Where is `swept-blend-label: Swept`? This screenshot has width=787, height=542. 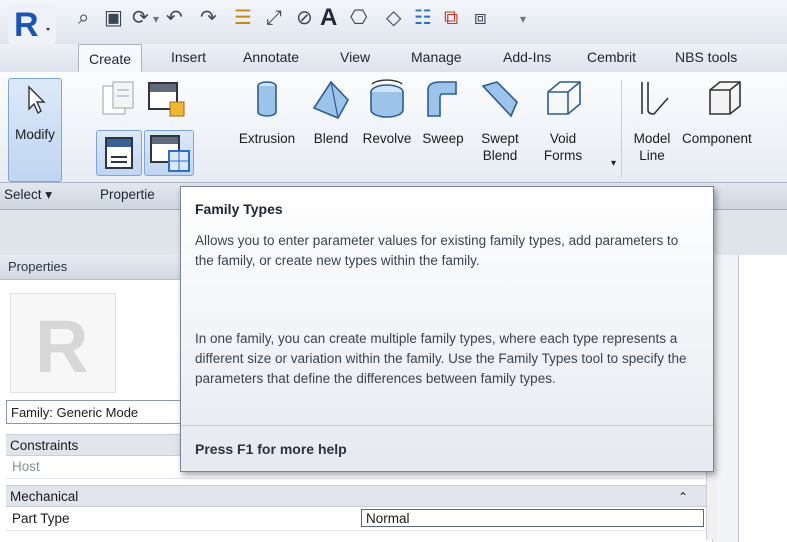 swept-blend-label: Swept is located at coordinates (500, 138).